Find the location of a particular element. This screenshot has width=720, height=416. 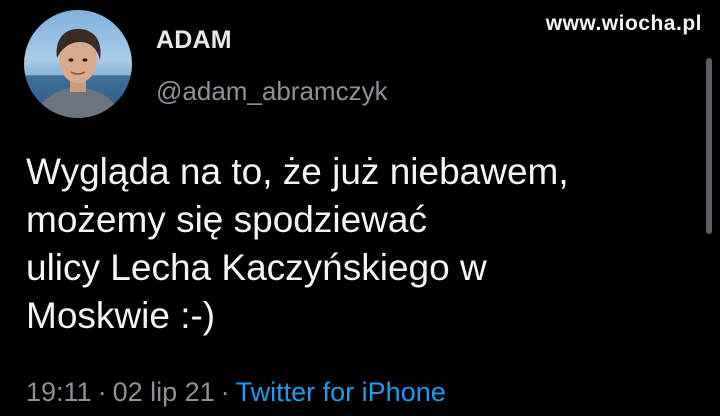

profile-photo-icon is located at coordinates (78, 73).